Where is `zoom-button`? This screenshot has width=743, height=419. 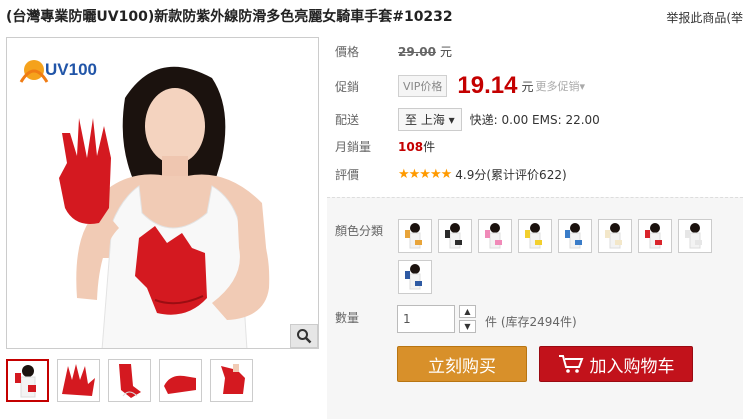
zoom-button is located at coordinates (304, 336).